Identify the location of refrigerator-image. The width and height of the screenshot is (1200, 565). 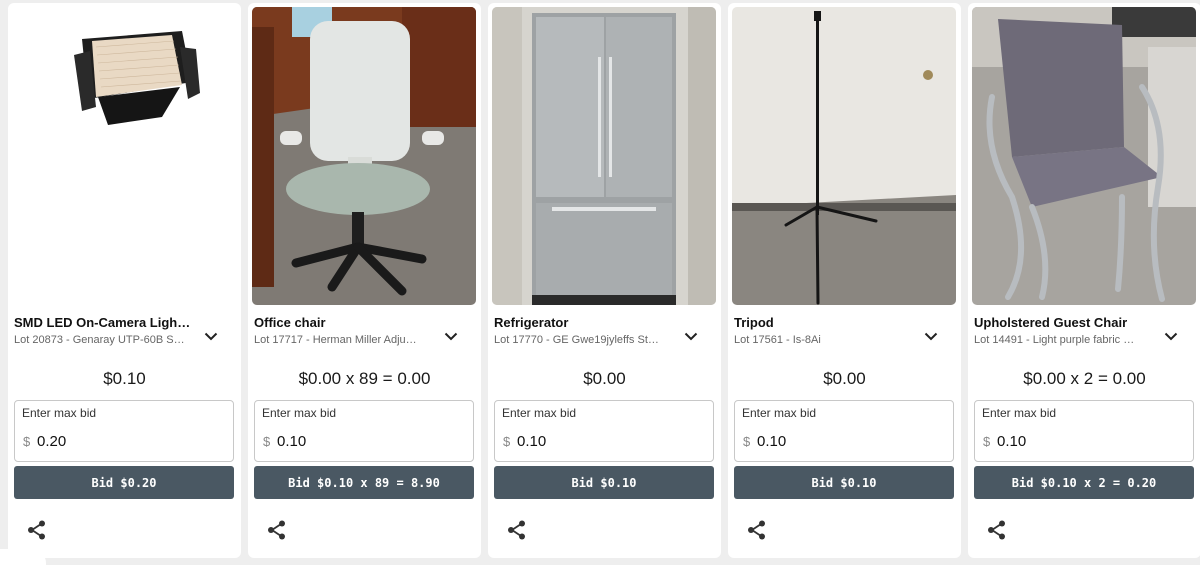
(604, 156).